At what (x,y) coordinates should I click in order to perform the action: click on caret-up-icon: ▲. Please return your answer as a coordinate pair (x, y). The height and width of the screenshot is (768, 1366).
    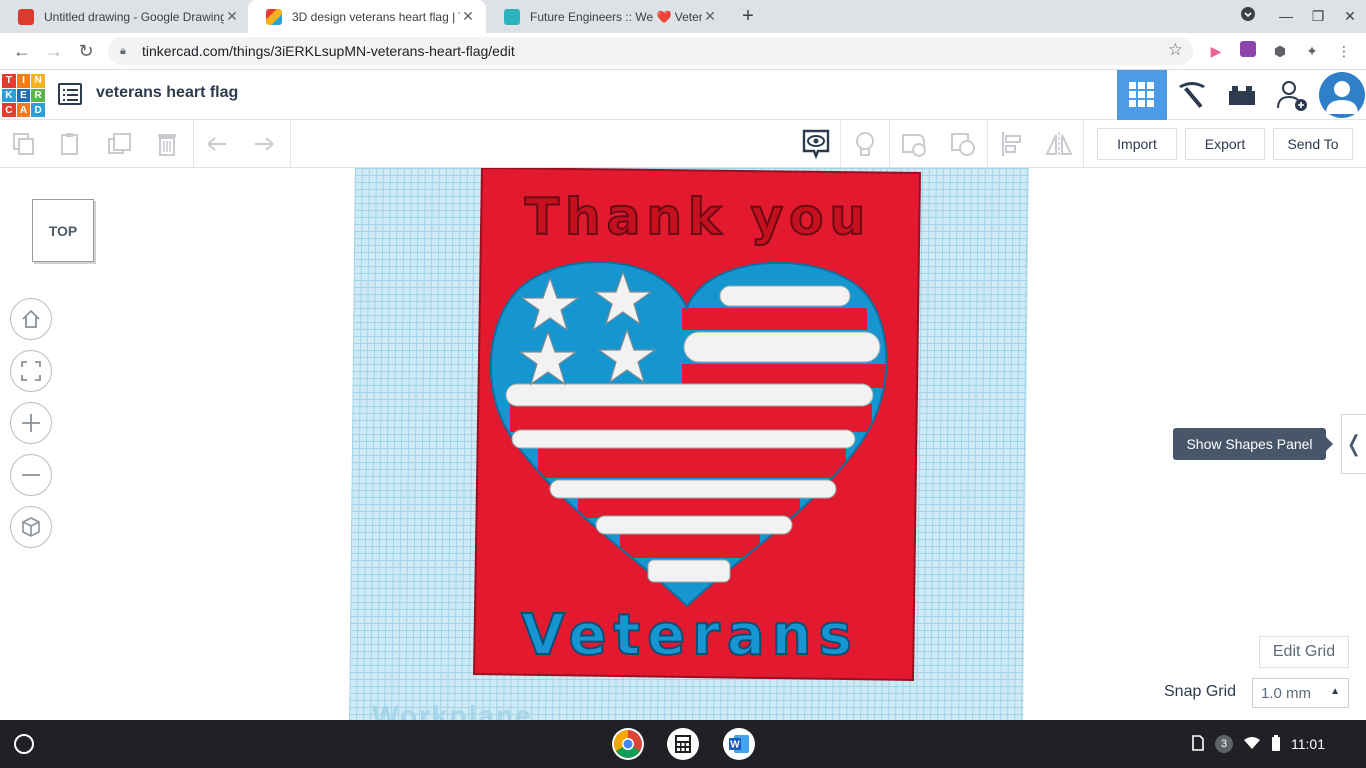
    Looking at the image, I should click on (1335, 691).